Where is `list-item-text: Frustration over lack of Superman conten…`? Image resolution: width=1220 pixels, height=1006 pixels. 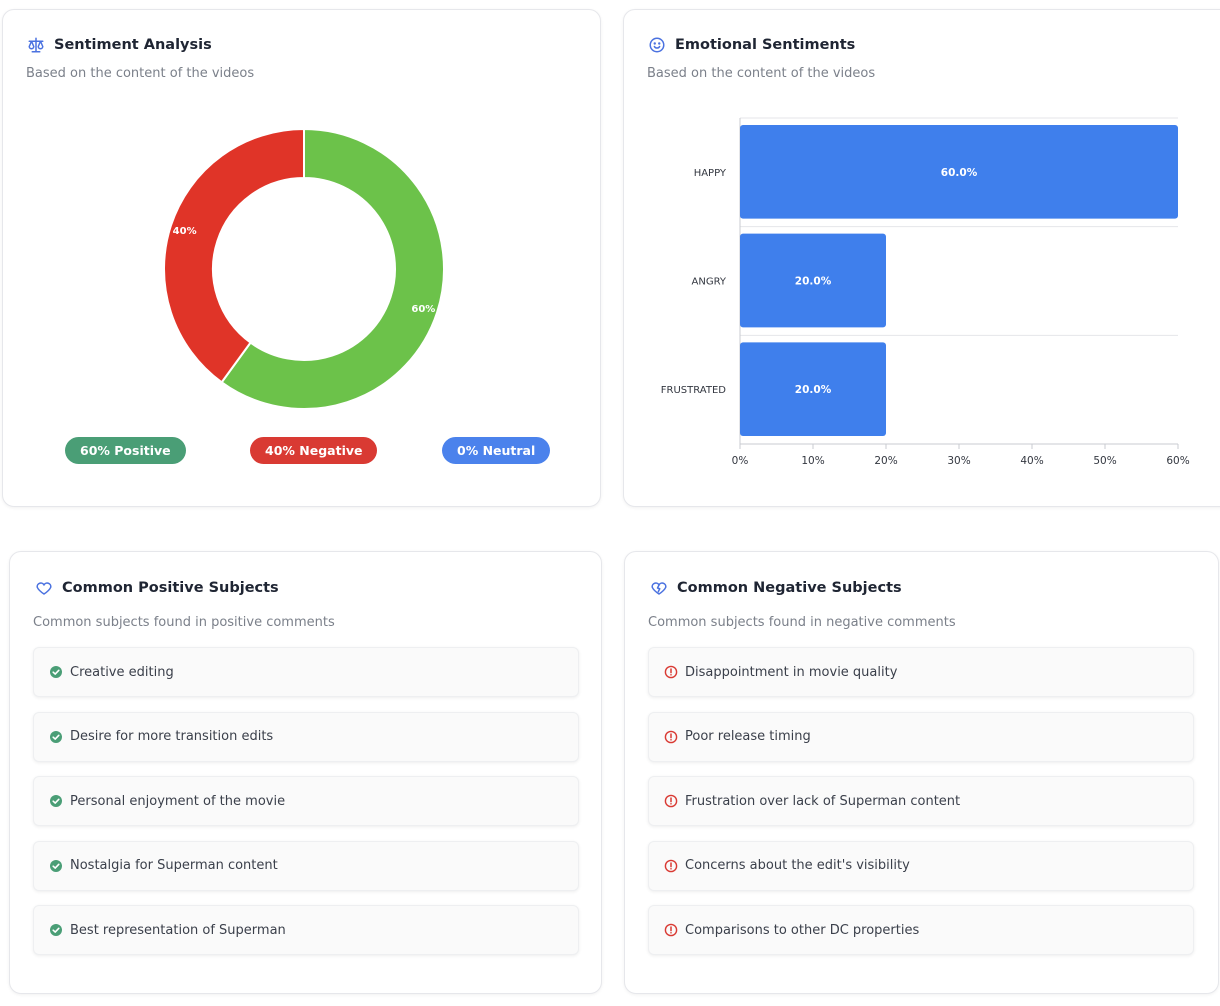
list-item-text: Frustration over lack of Superman conten… is located at coordinates (823, 801).